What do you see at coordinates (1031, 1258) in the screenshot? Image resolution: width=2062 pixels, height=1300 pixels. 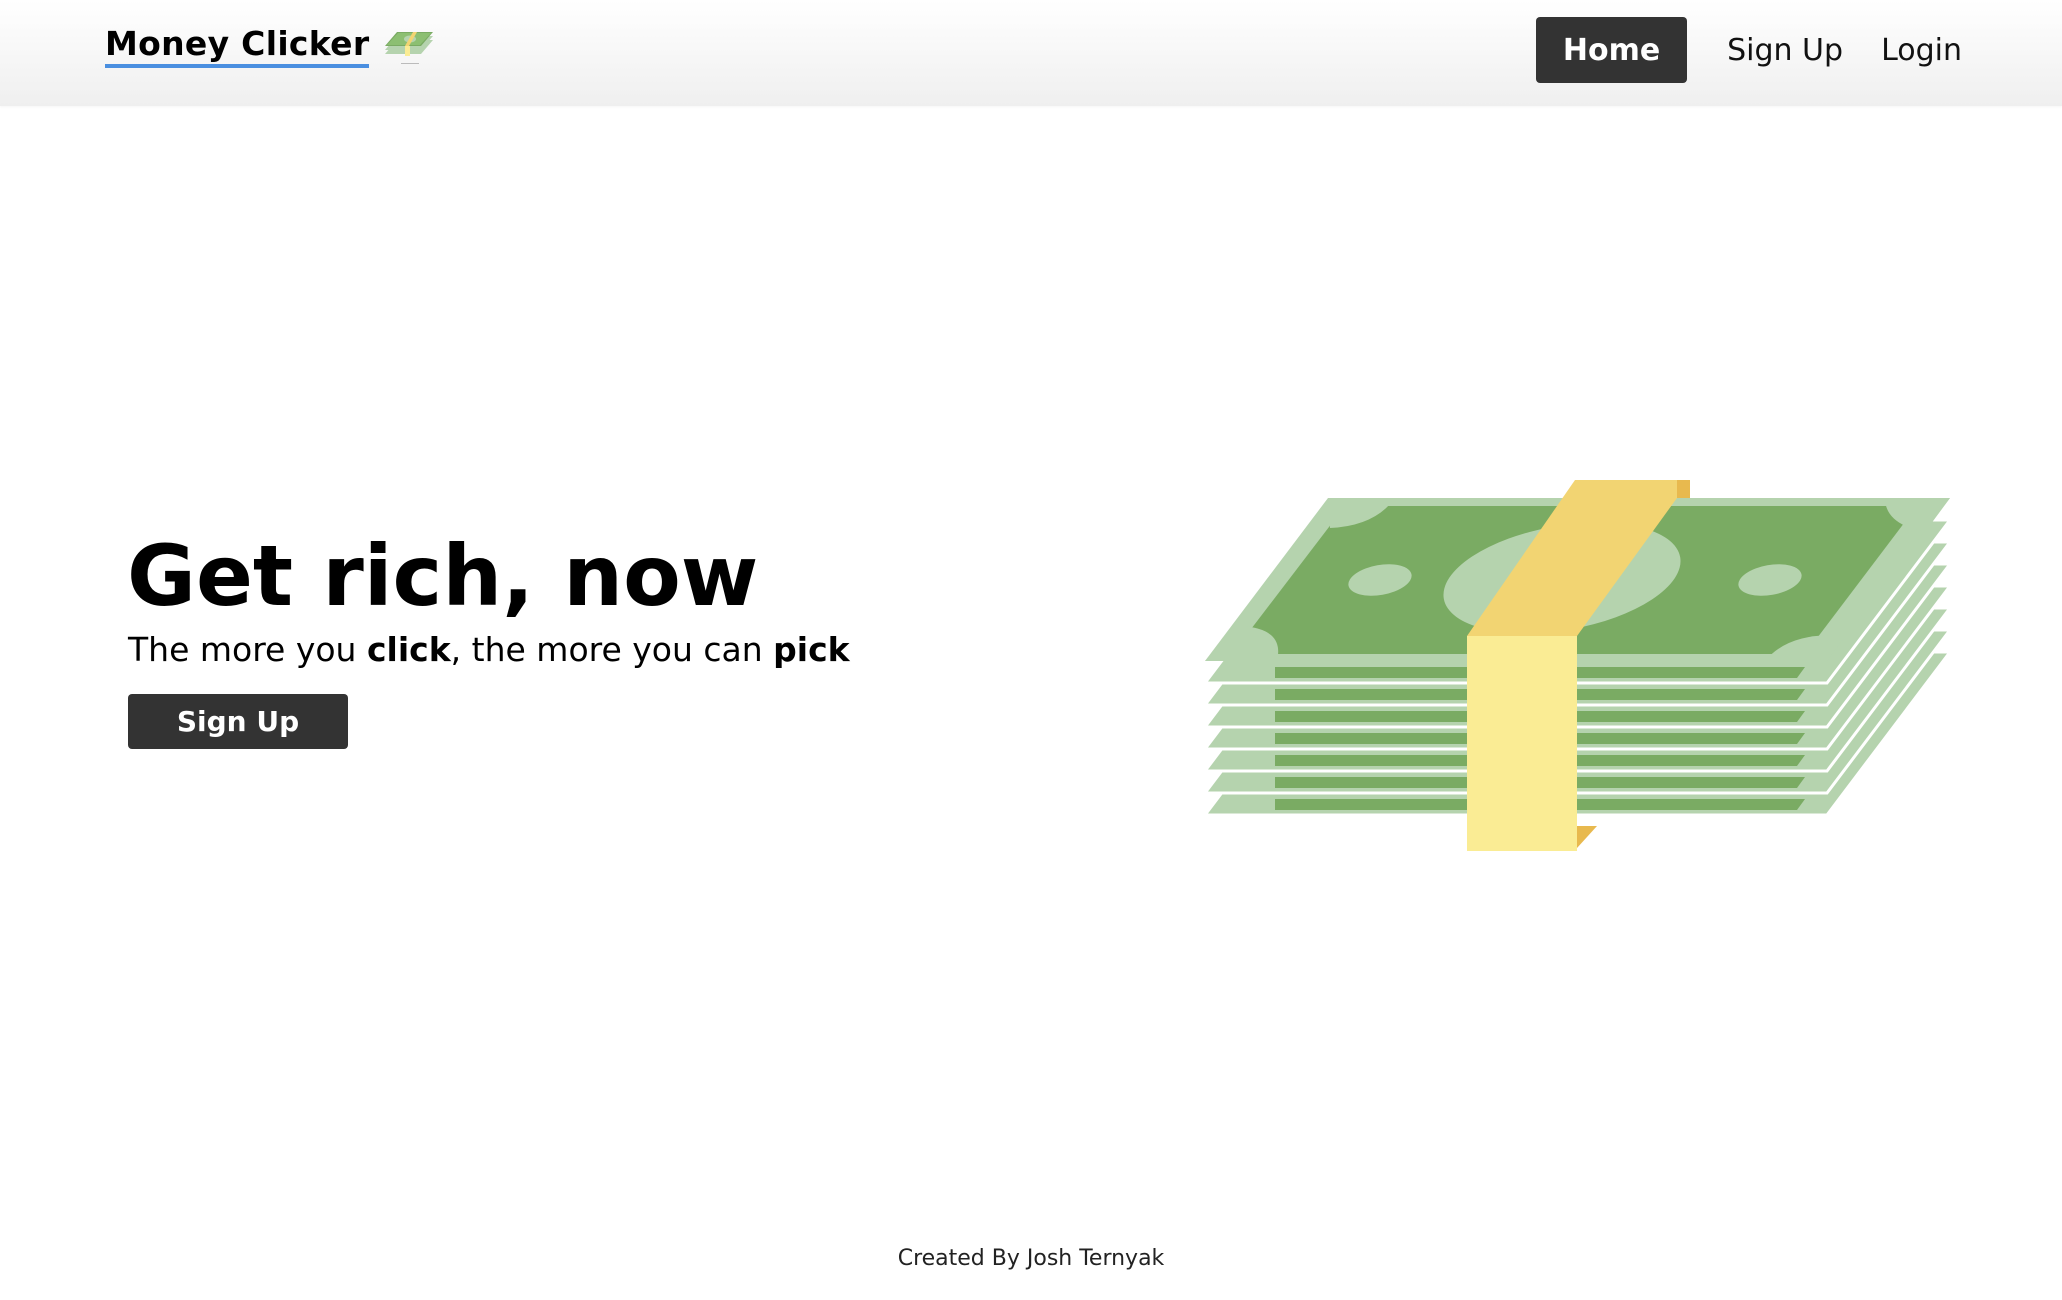 I see `footer-credit: Created By Josh Ternyak` at bounding box center [1031, 1258].